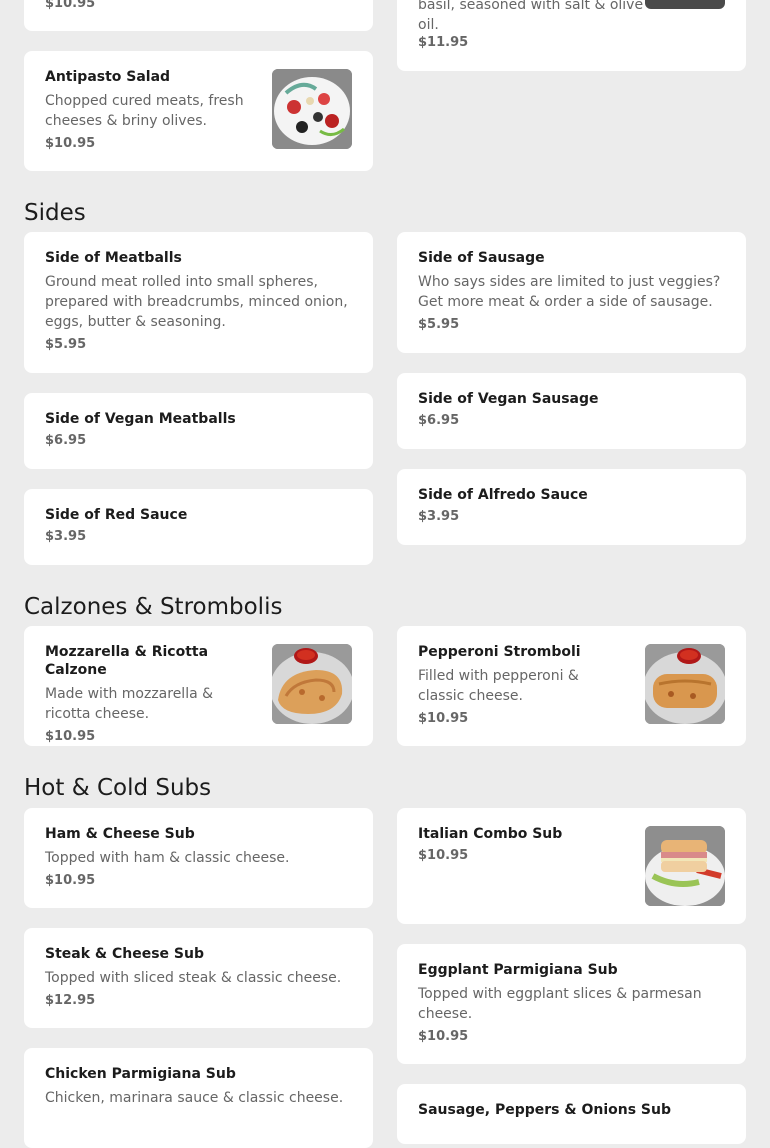 This screenshot has width=770, height=1148. Describe the element at coordinates (503, 495) in the screenshot. I see `item-name: Side of Alfredo Sauce` at that location.